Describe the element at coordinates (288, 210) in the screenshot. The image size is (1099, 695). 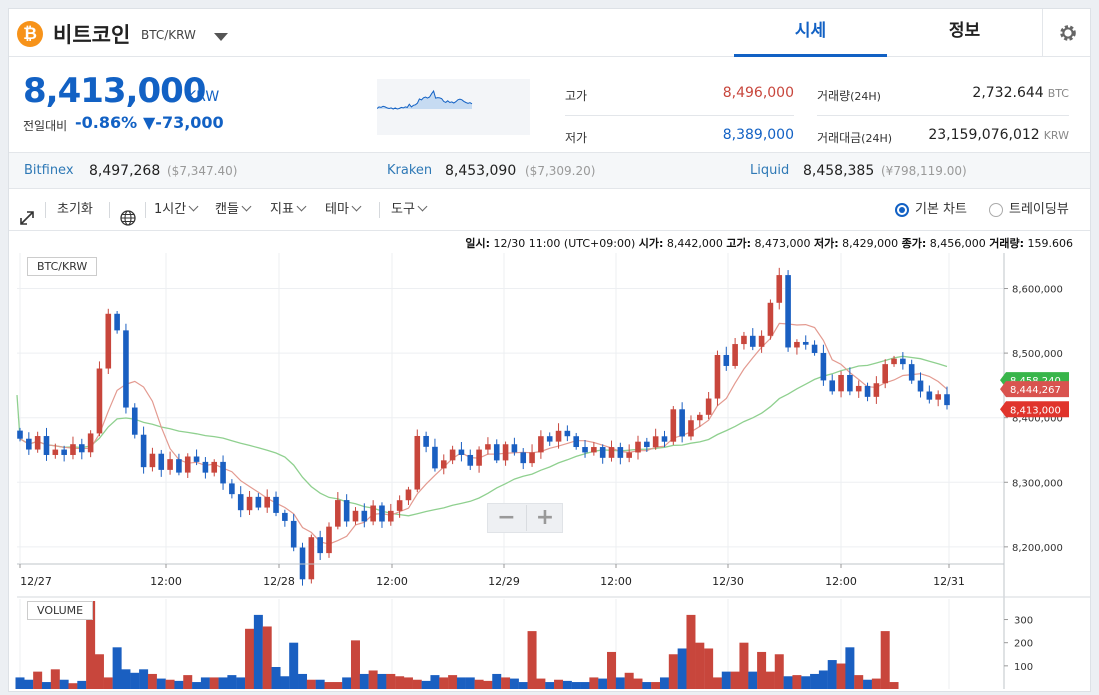
I see `indicator-dropdown: 지표` at that location.